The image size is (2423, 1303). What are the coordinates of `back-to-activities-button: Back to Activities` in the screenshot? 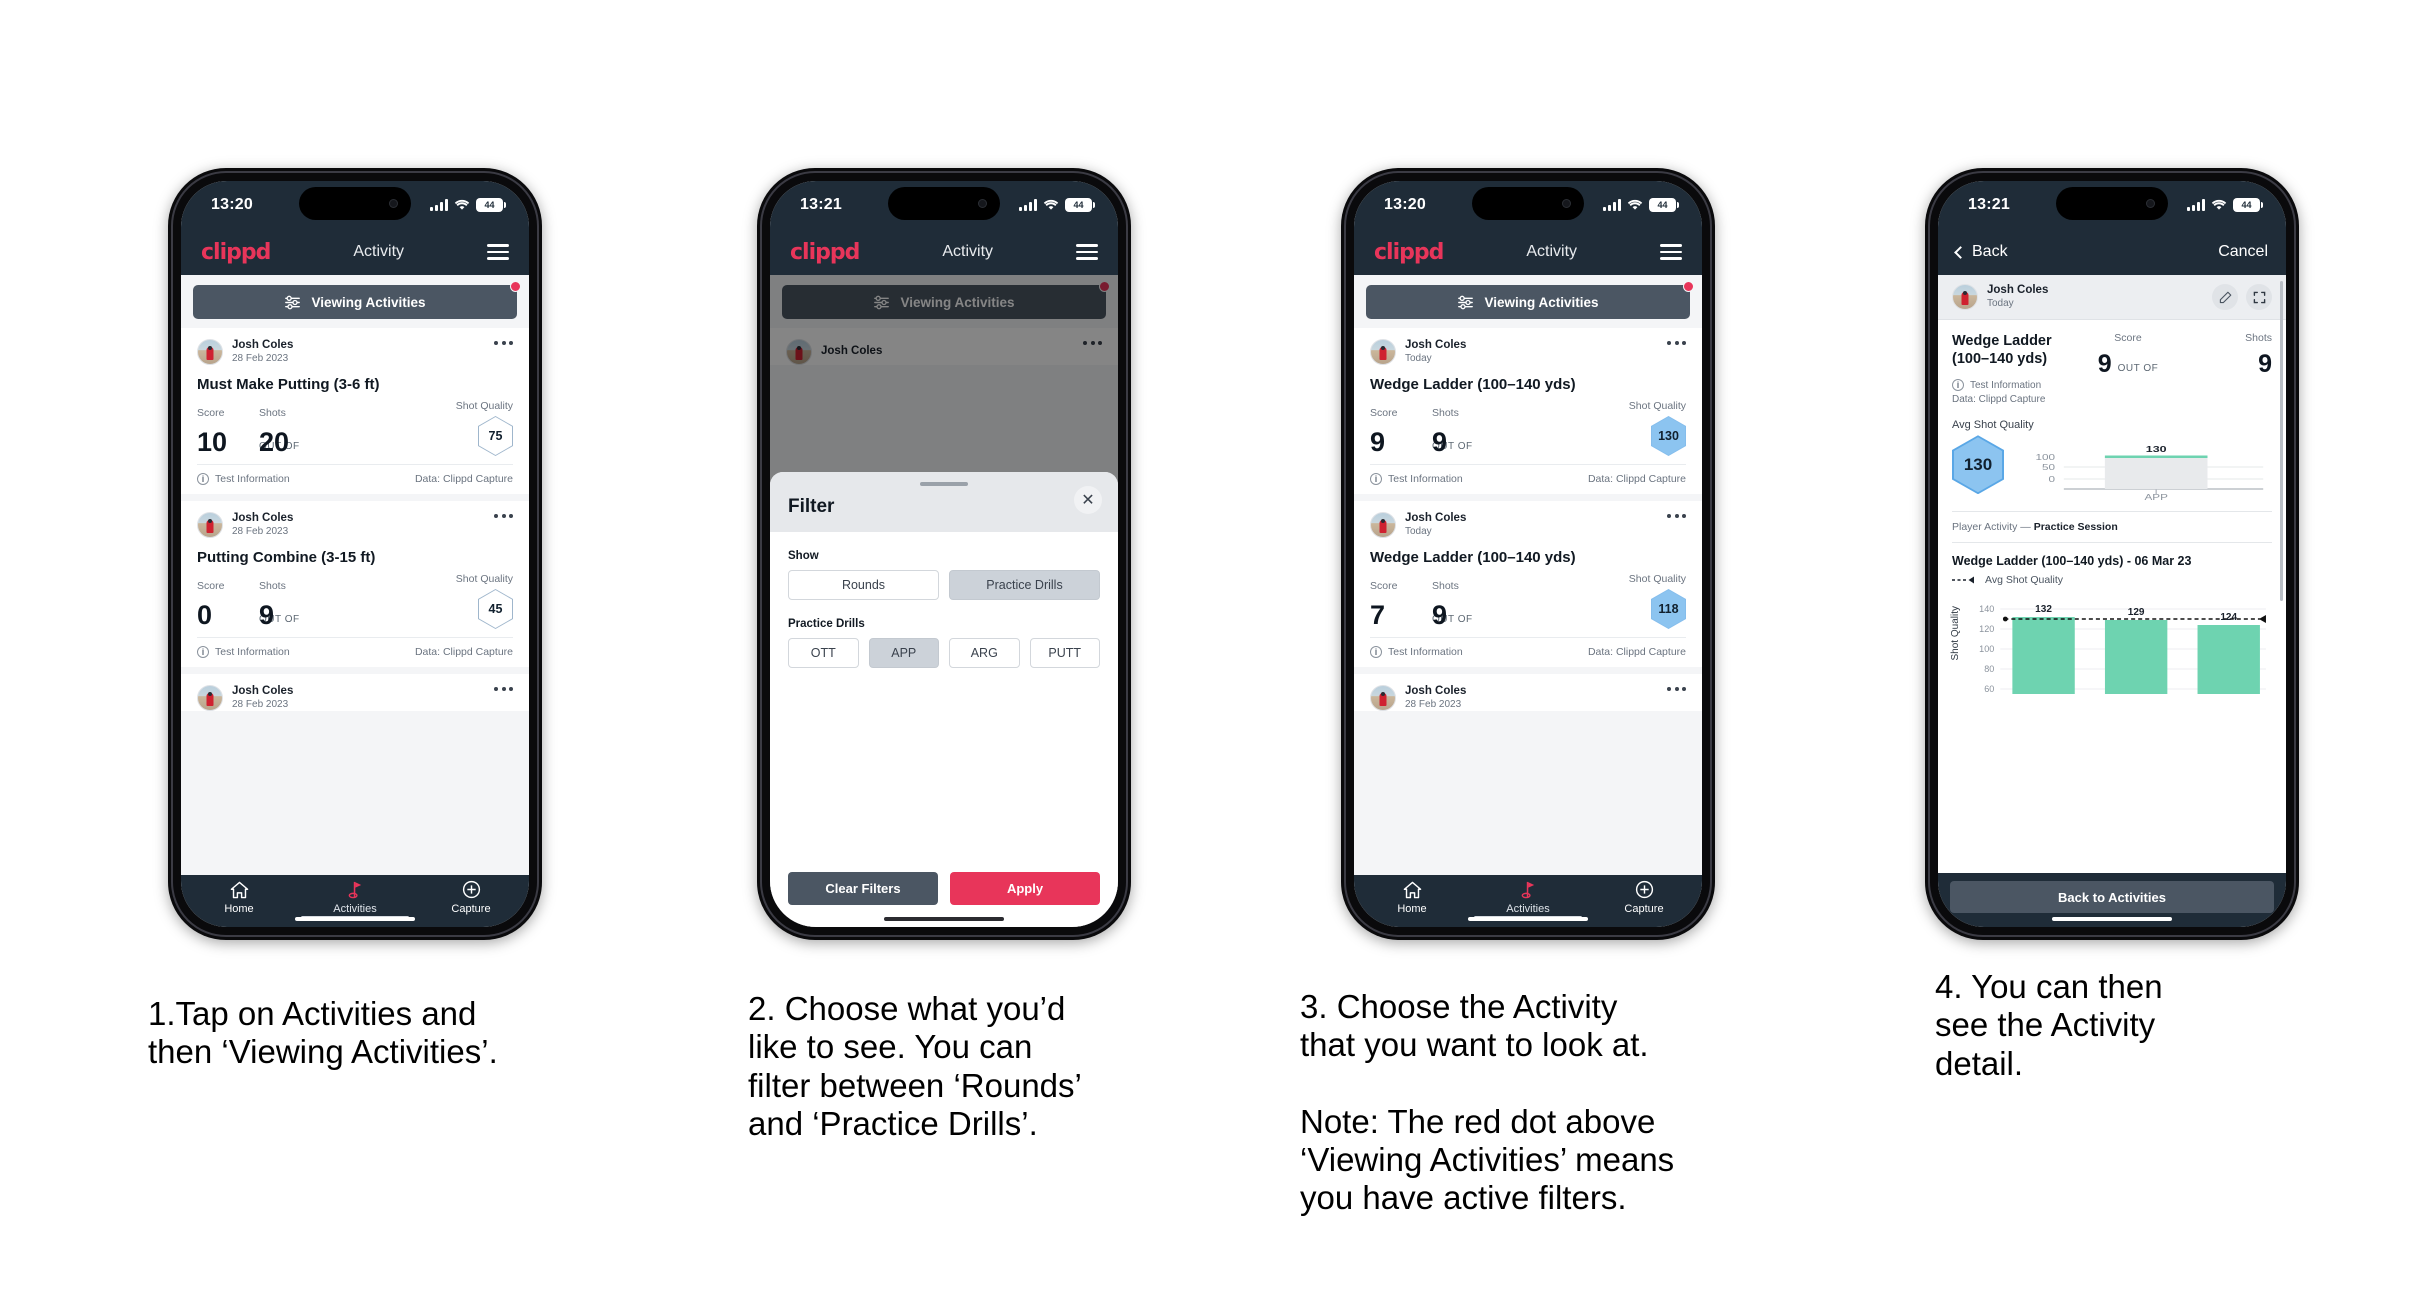 It's located at (2112, 897).